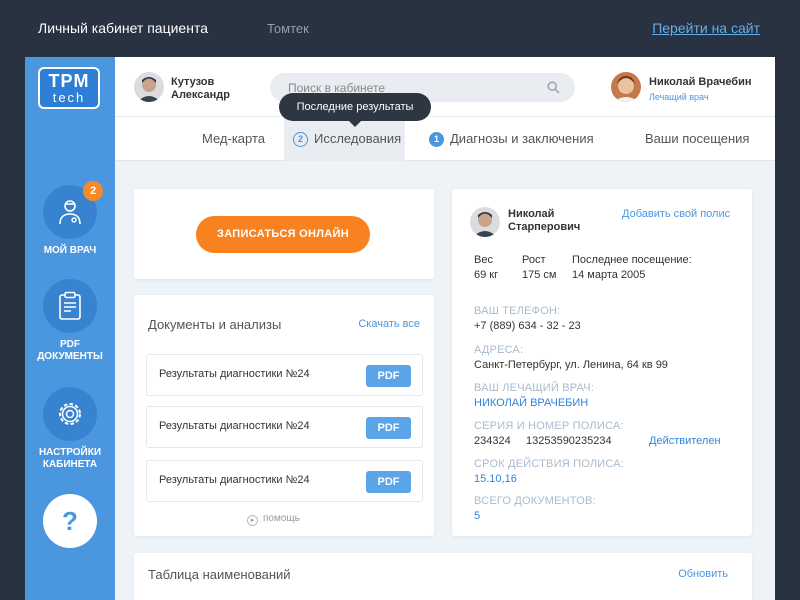 This screenshot has height=600, width=800. Describe the element at coordinates (149, 87) in the screenshot. I see `user-avatar` at that location.